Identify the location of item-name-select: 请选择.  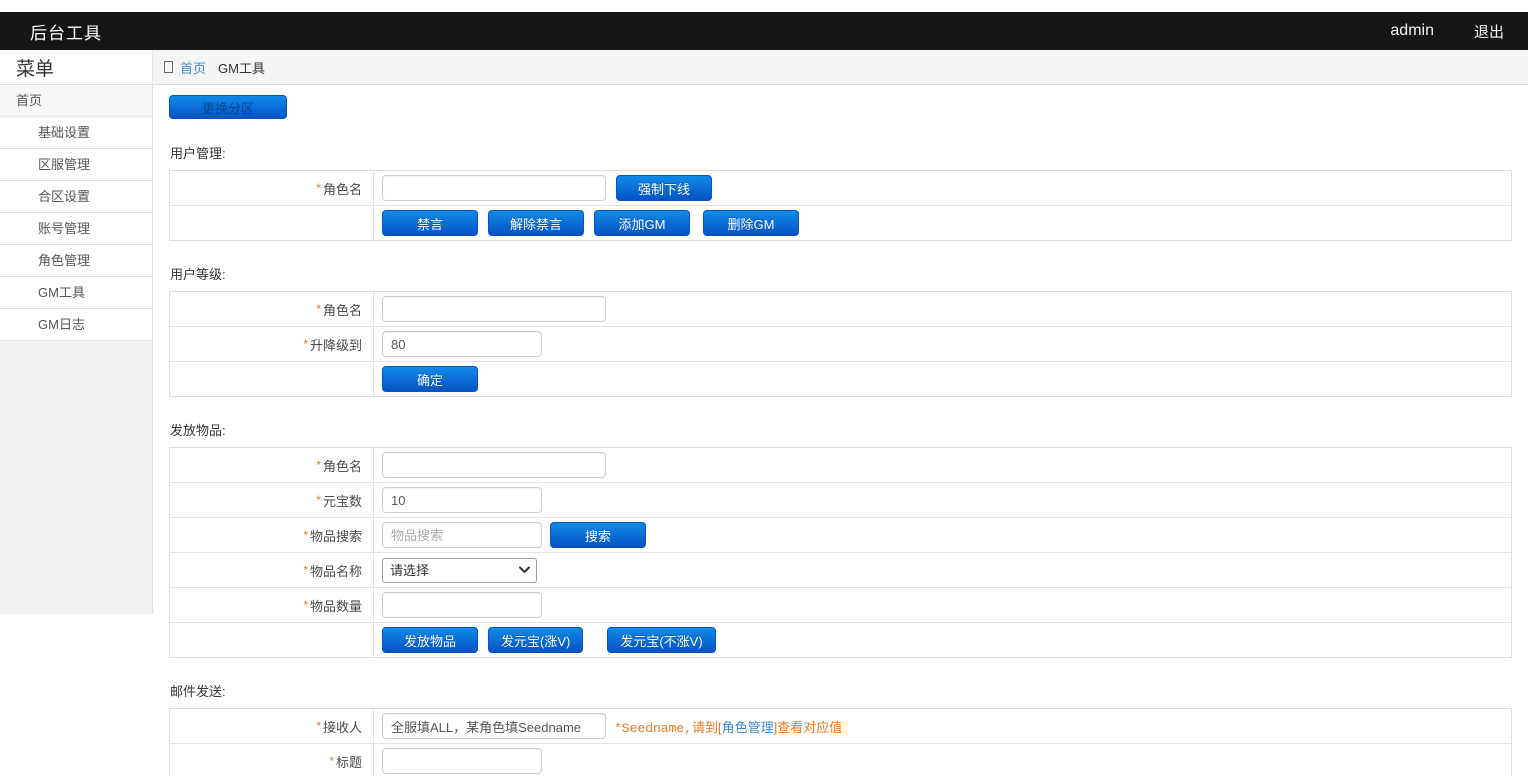
(459, 570).